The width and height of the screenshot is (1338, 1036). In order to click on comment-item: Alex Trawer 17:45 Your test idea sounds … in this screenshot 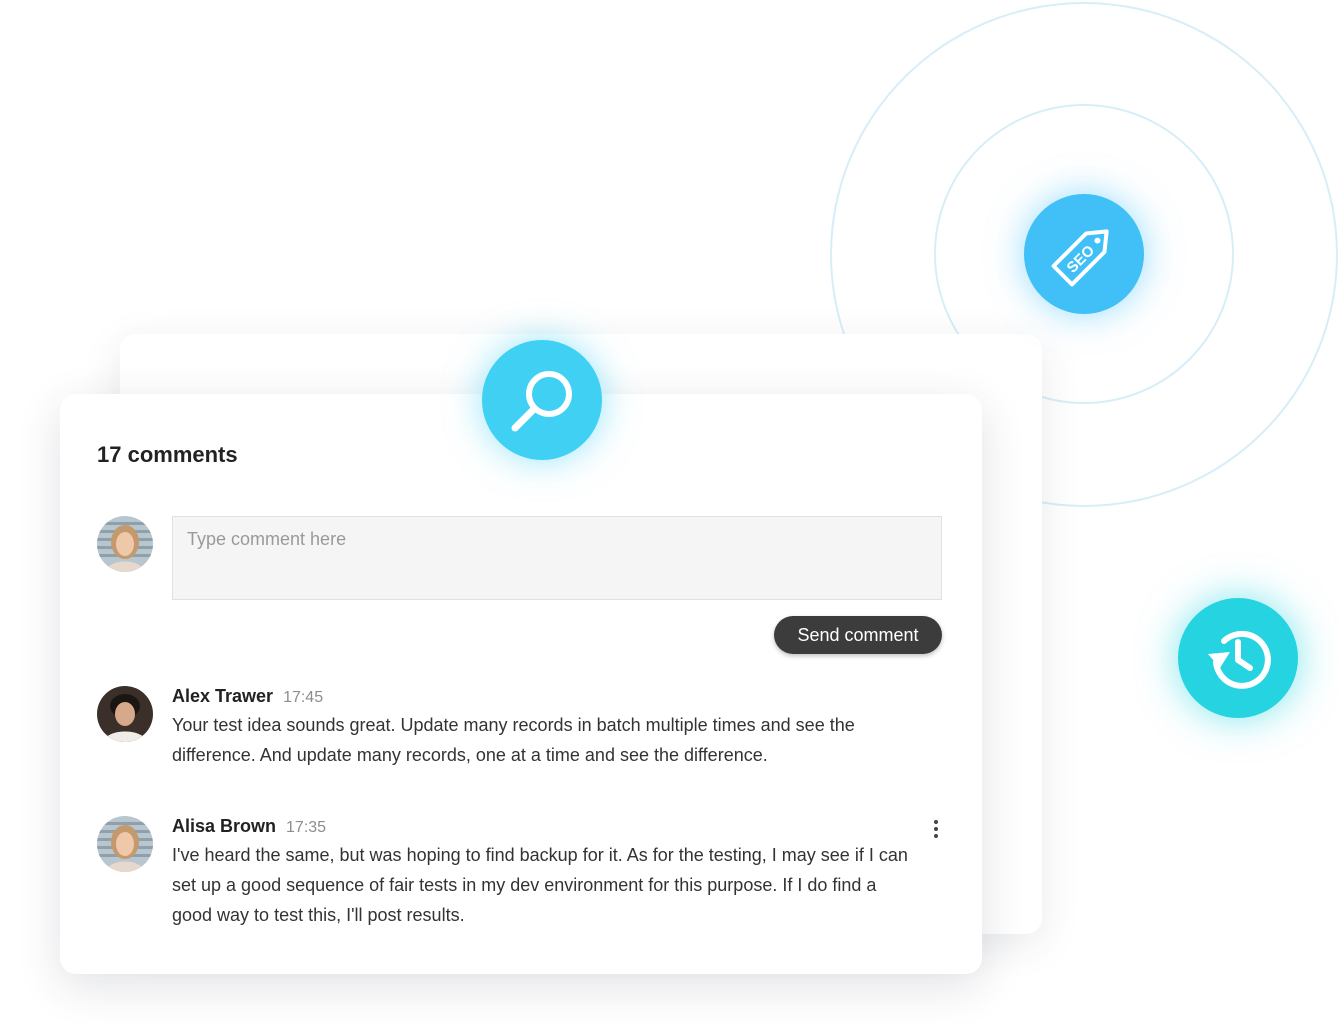, I will do `click(522, 731)`.